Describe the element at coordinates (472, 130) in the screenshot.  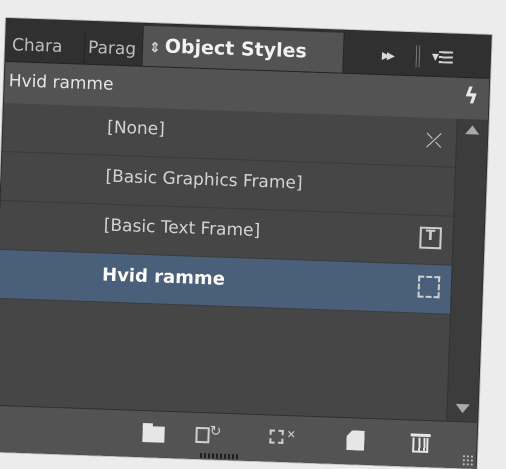
I see `scroll-up-icon` at that location.